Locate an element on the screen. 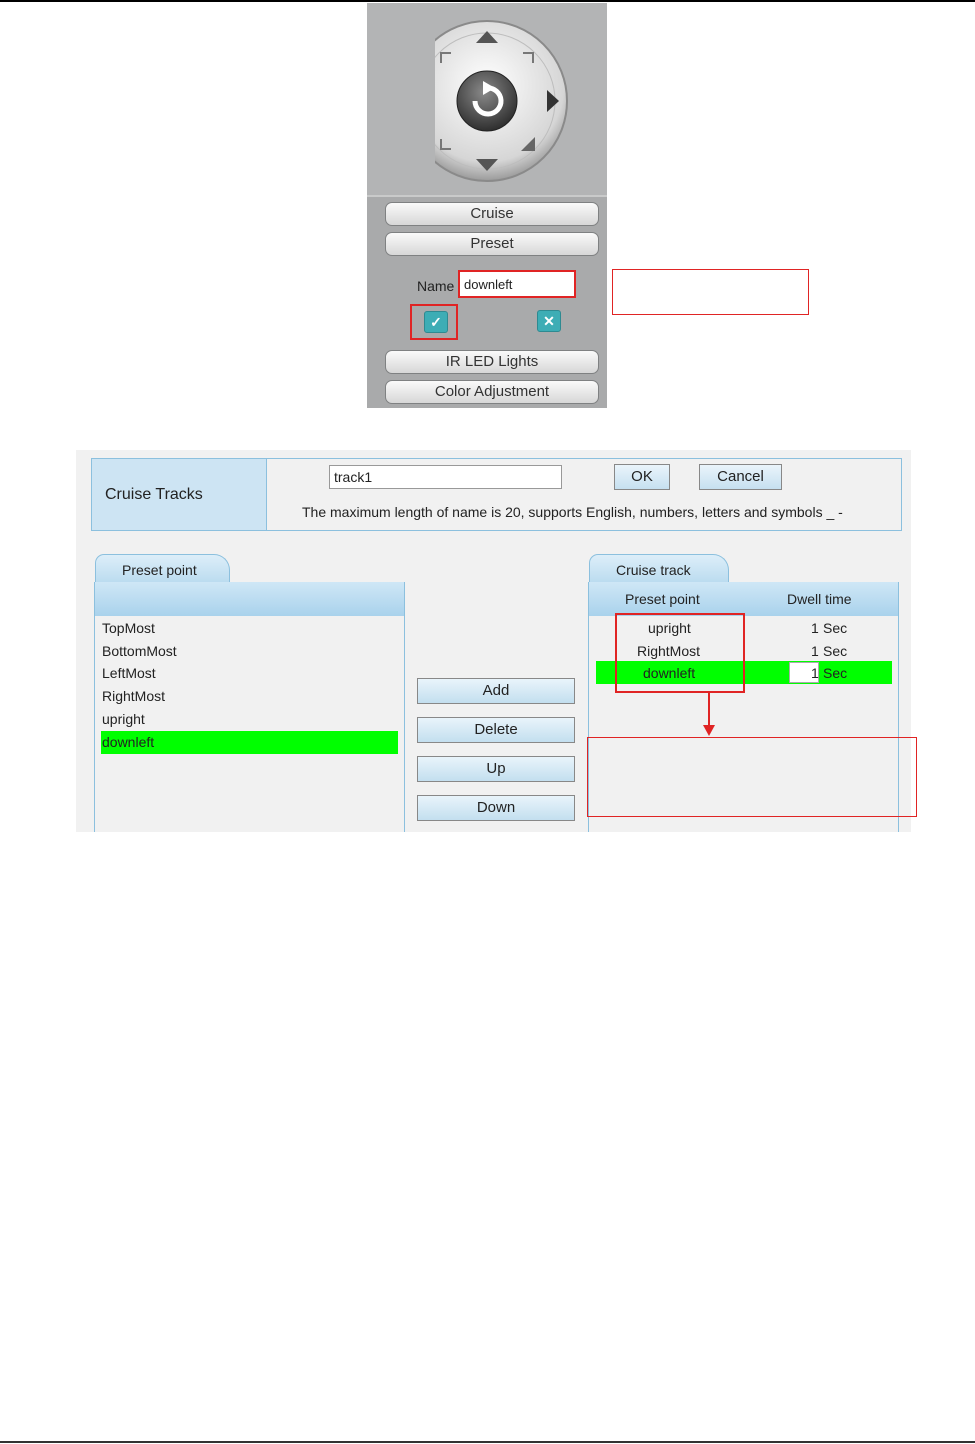 This screenshot has height=1444, width=975. confirm-check-icon: ✓ is located at coordinates (436, 322).